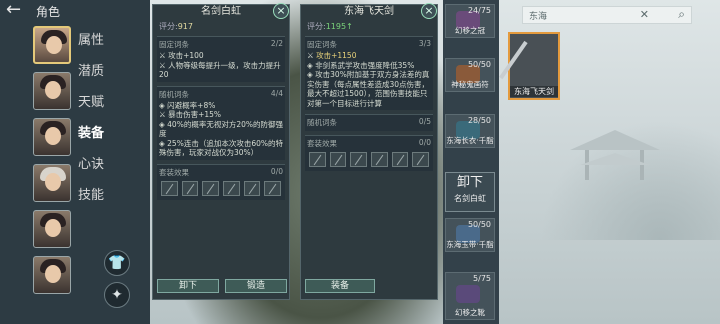 This screenshot has height=324, width=720. What do you see at coordinates (98, 134) in the screenshot?
I see `nav-equipment: 装备` at bounding box center [98, 134].